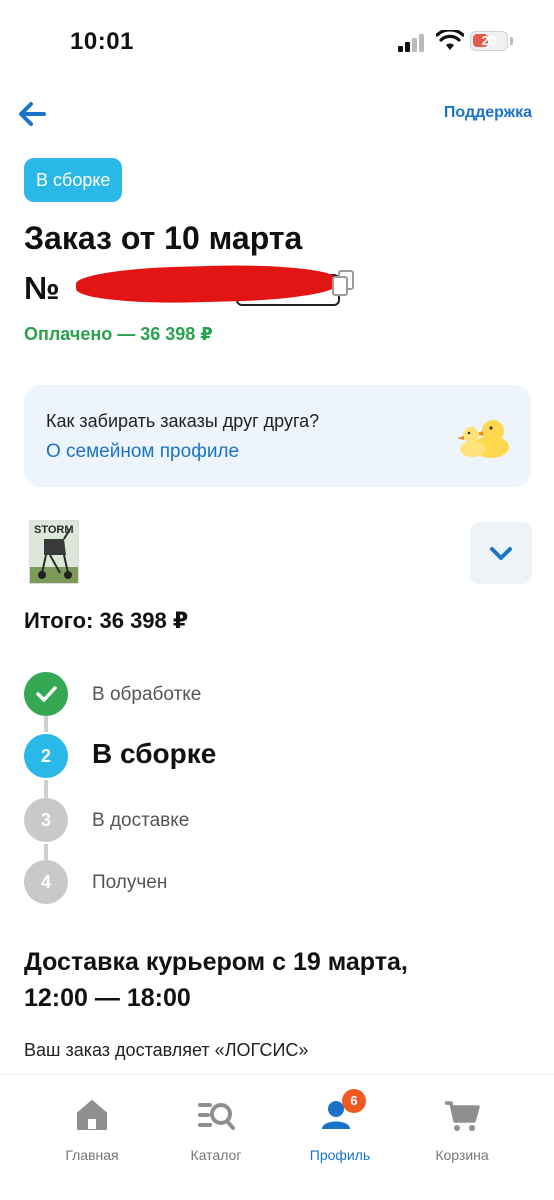 Image resolution: width=554 pixels, height=1200 pixels. Describe the element at coordinates (450, 40) in the screenshot. I see `wifi-icon` at that location.